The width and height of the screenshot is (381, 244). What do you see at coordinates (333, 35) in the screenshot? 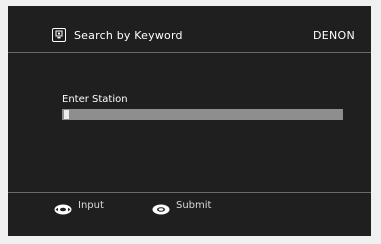
I see `brand-logo: DENON` at bounding box center [333, 35].